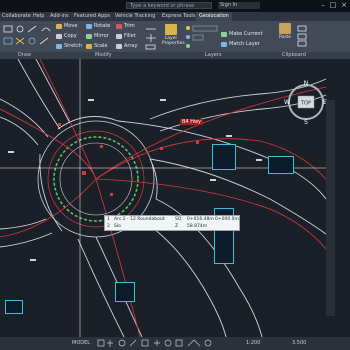 This screenshot has width=350, height=350. Describe the element at coordinates (299, 343) in the screenshot. I see `lineweight-value: 3.500` at that location.